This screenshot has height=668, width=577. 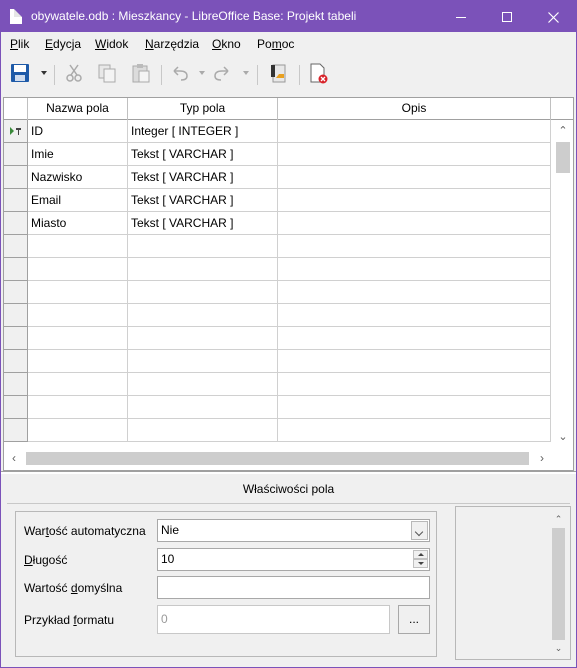 What do you see at coordinates (553, 16) in the screenshot?
I see `close-button` at bounding box center [553, 16].